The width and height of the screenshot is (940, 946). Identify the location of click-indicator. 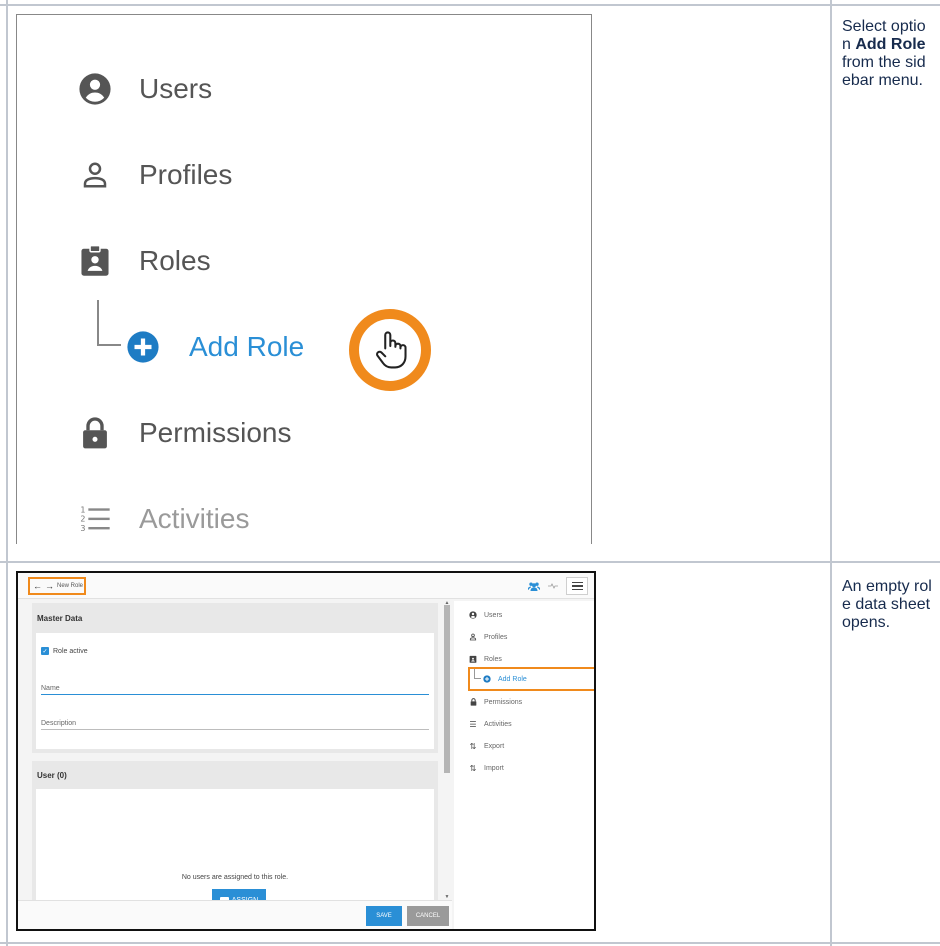
(390, 350).